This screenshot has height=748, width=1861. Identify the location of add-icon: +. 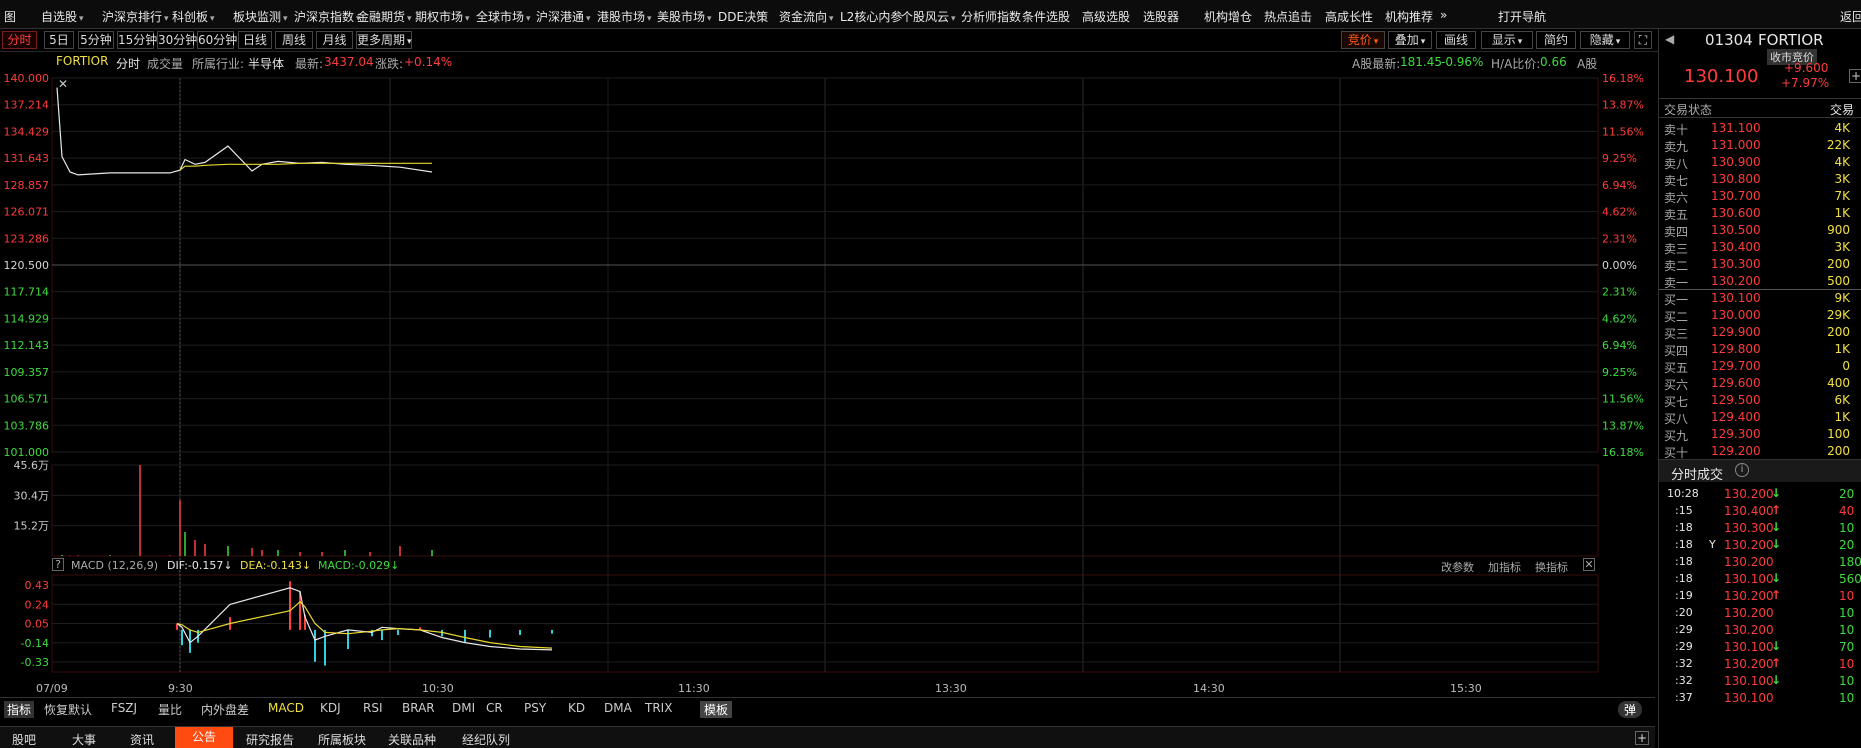
(1855, 76).